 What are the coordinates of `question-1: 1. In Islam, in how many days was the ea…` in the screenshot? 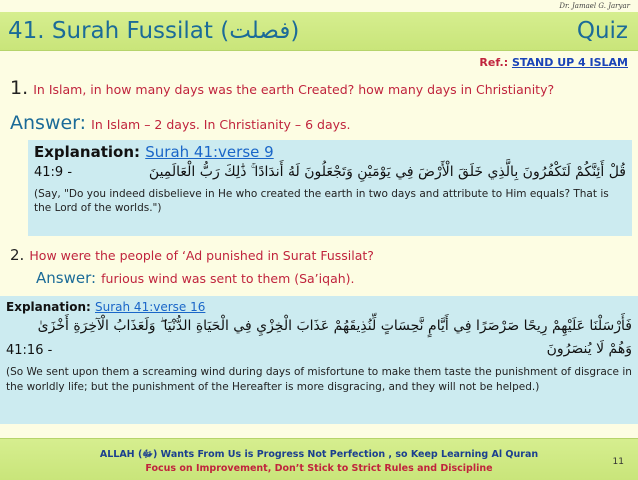 It's located at (322, 88).